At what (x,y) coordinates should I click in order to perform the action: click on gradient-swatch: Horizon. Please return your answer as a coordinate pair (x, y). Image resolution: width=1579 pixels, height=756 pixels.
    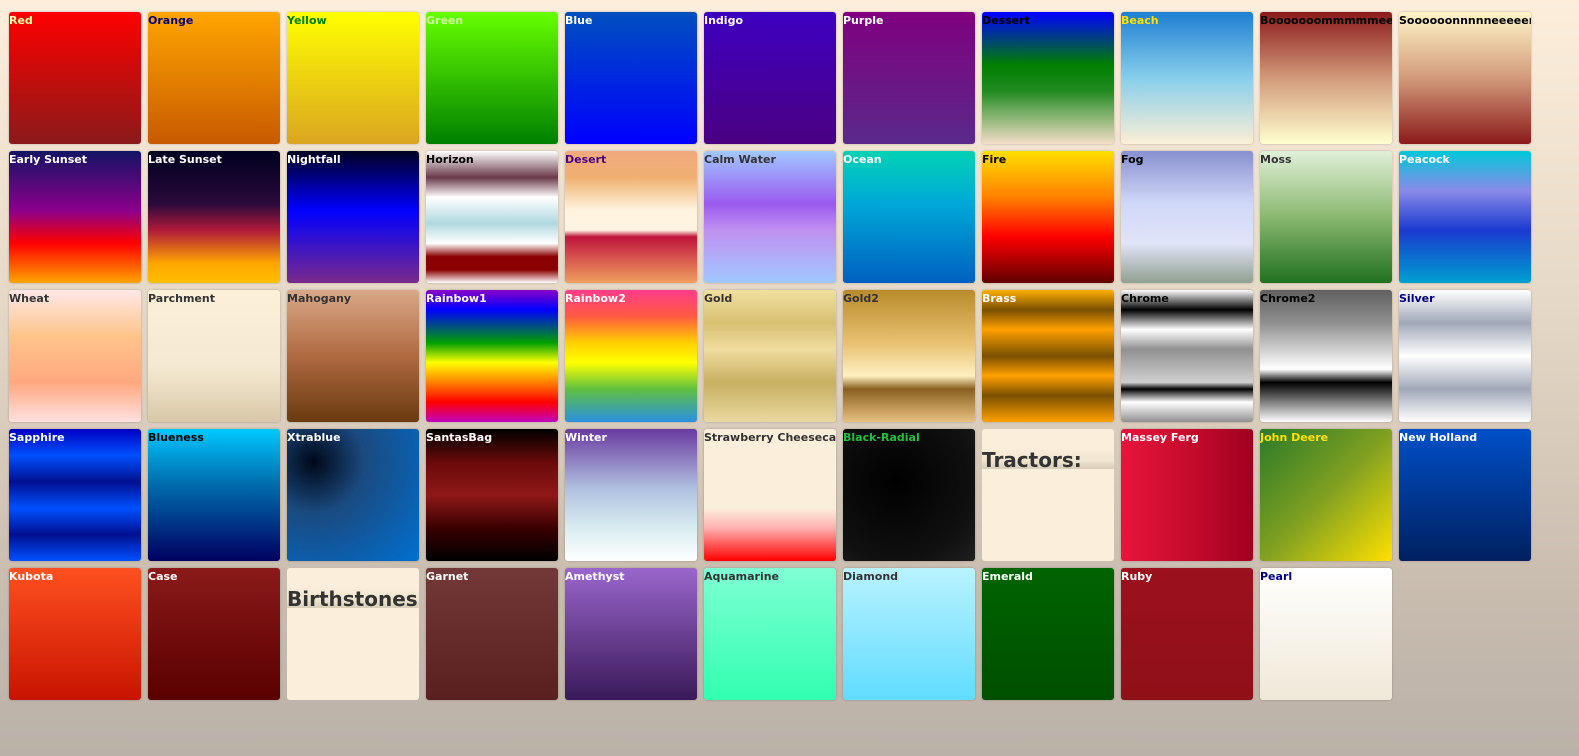
    Looking at the image, I should click on (492, 217).